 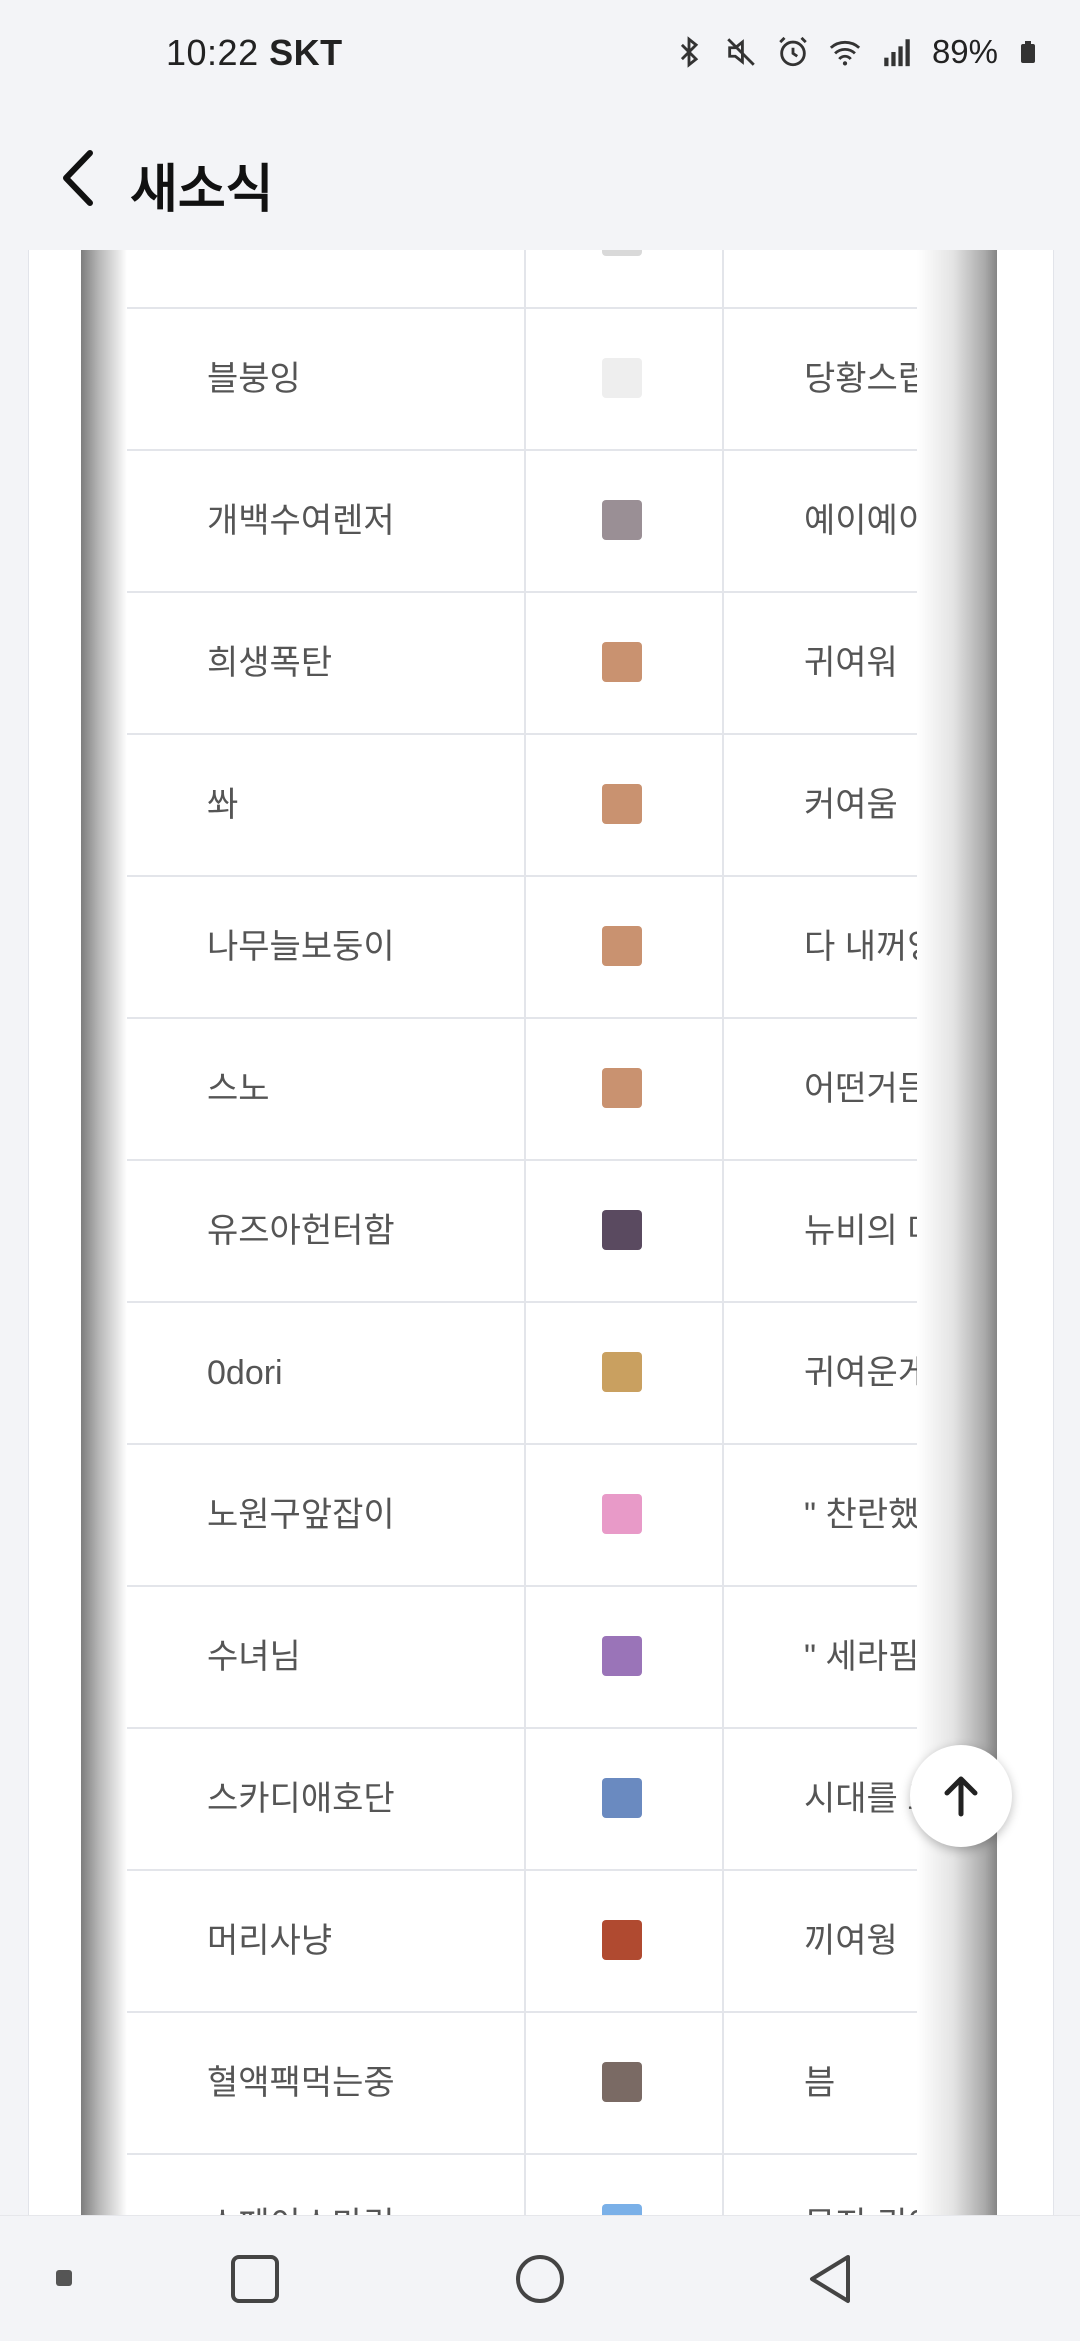 What do you see at coordinates (539, 804) in the screenshot?
I see `table-row: 쏴 커여움` at bounding box center [539, 804].